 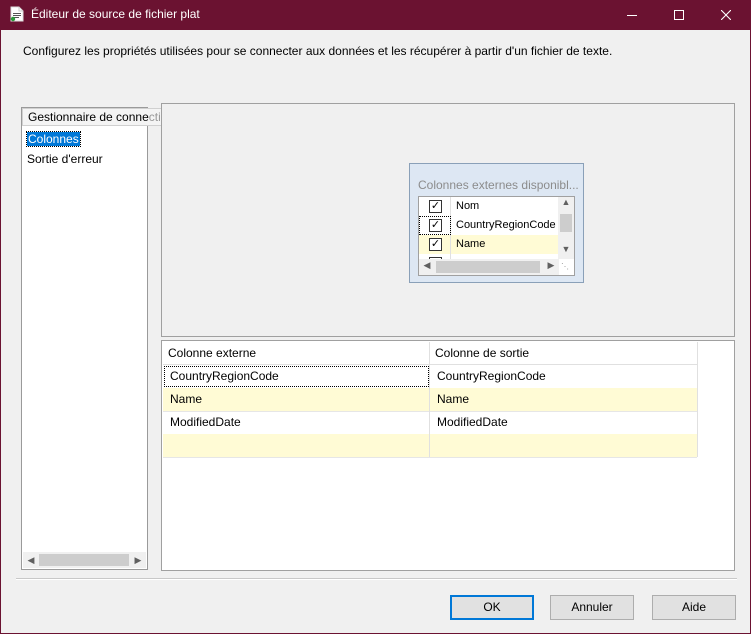 I want to click on resize-grip-icon: ⋱, so click(x=567, y=268).